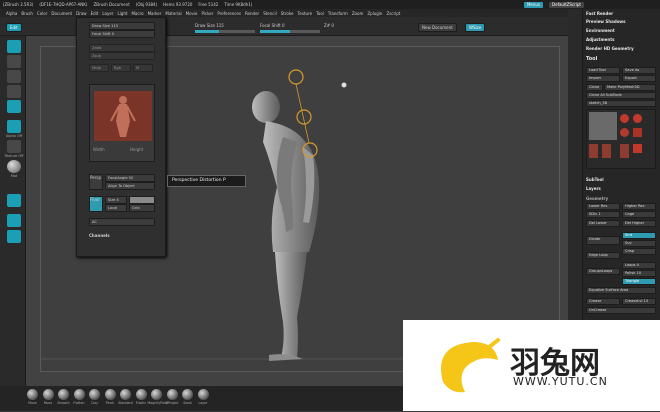  I want to click on tool-move-icon, so click(14, 61).